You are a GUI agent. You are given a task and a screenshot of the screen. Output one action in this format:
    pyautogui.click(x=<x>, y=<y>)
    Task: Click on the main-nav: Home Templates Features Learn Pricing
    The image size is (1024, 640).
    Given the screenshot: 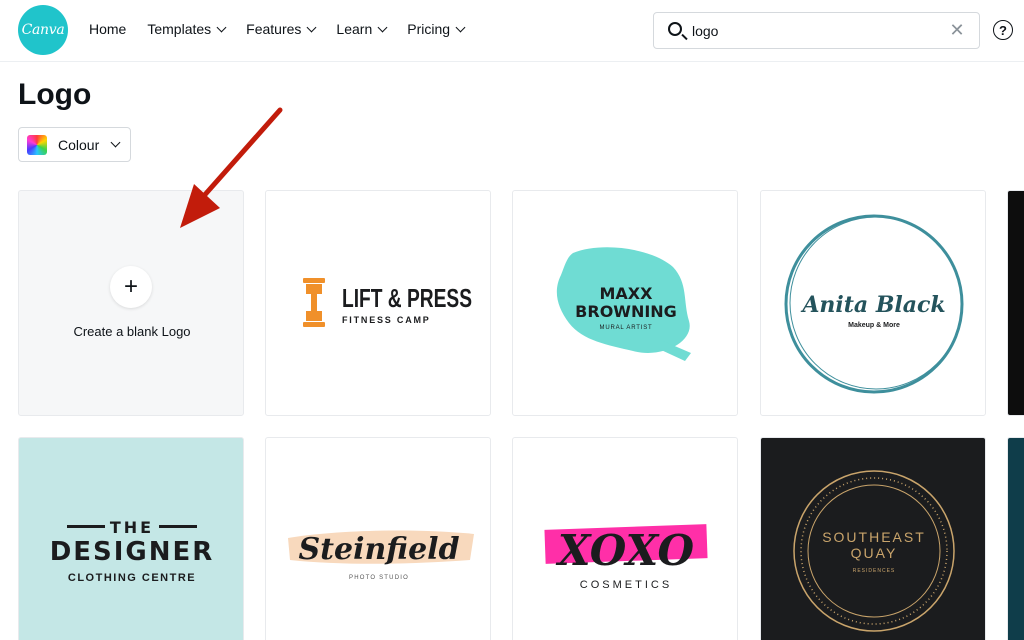 What is the action you would take?
    pyautogui.click(x=277, y=29)
    